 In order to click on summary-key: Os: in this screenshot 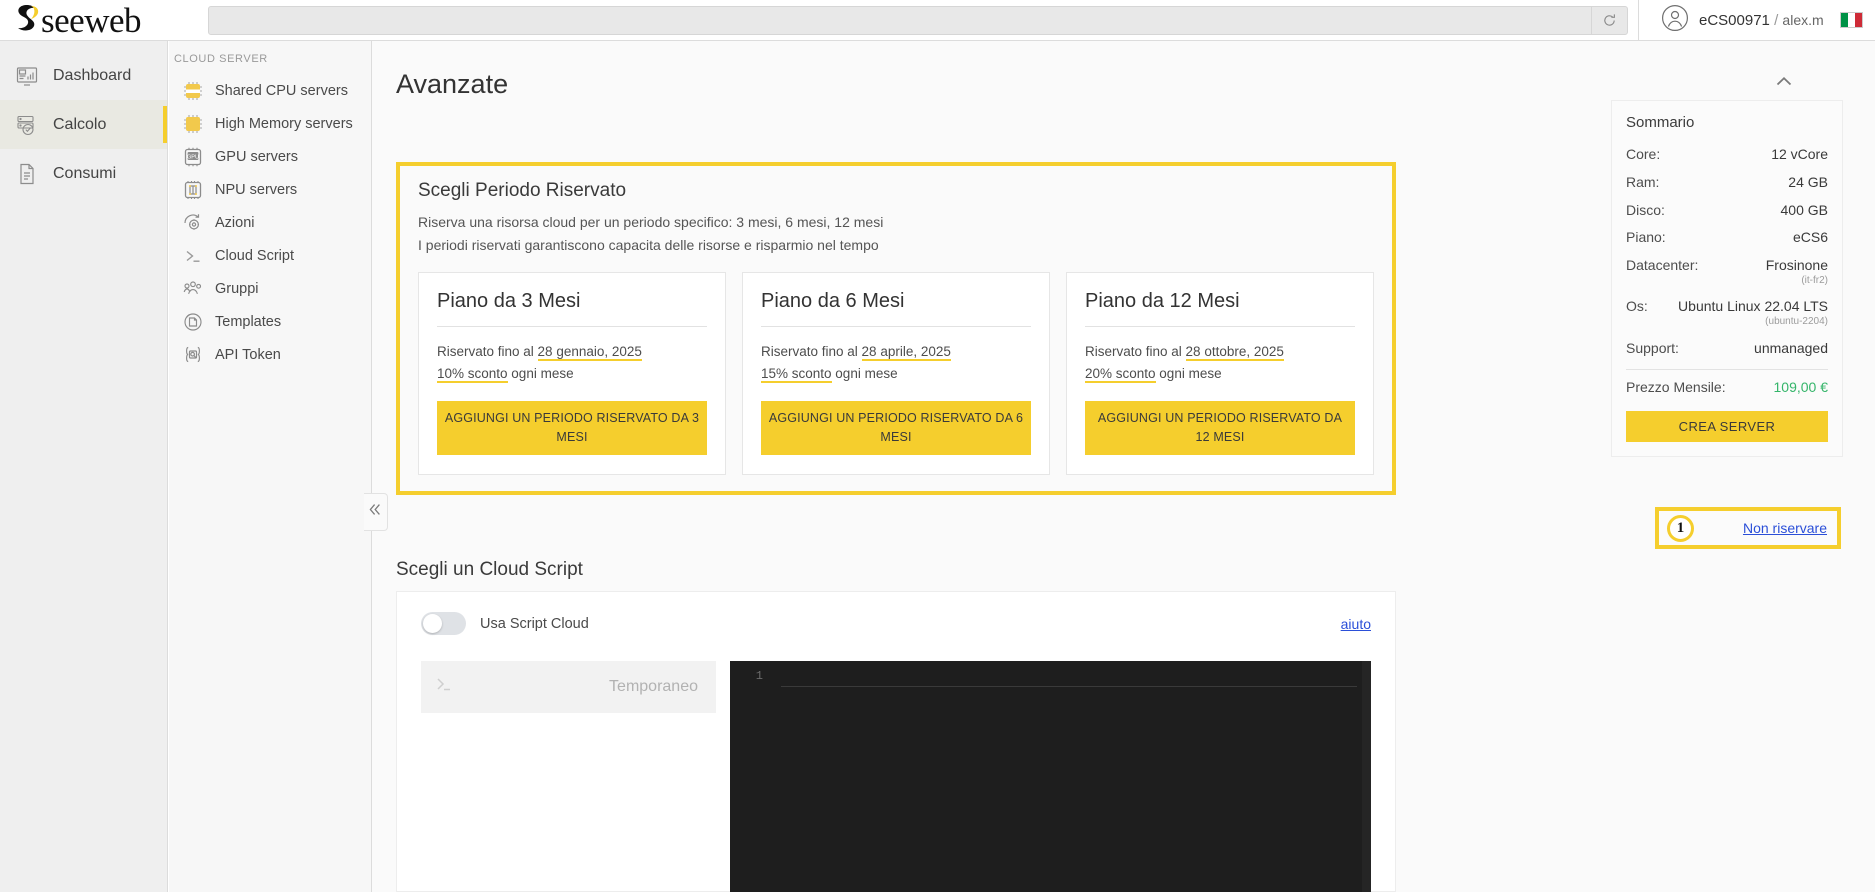, I will do `click(1637, 306)`.